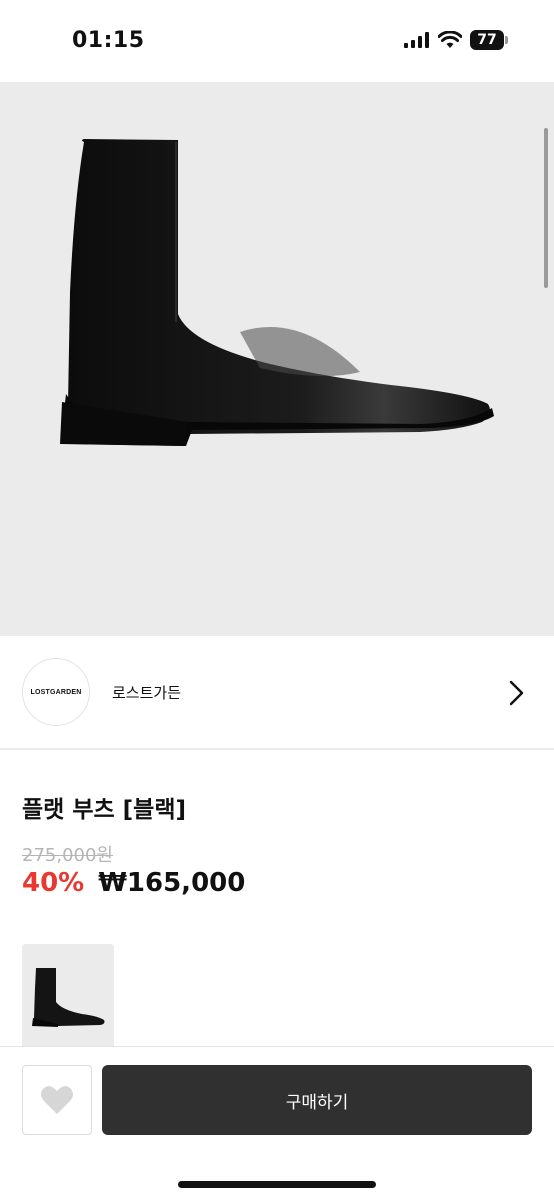 The image size is (554, 1201). I want to click on wishlist-button, so click(57, 1100).